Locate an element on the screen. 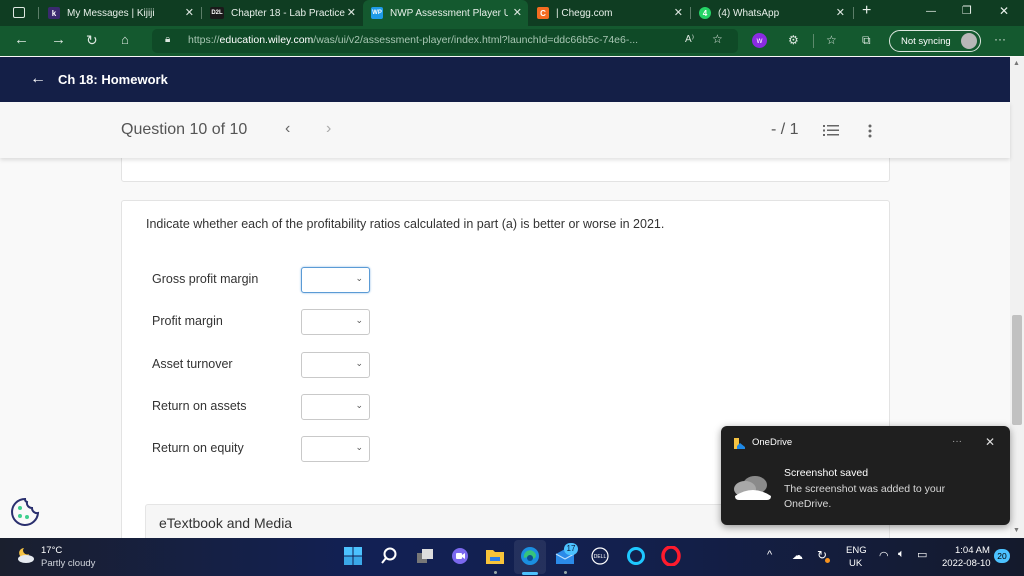 Image resolution: width=1024 pixels, height=576 pixels. notification-options-icon: ··· is located at coordinates (957, 441).